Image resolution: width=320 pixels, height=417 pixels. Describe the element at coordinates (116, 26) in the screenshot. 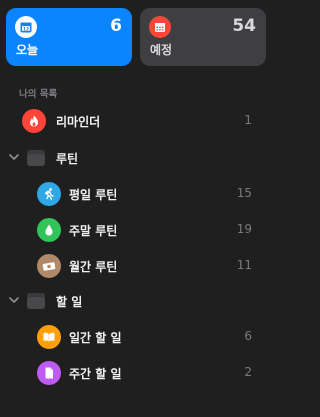

I see `today-count: 6` at that location.